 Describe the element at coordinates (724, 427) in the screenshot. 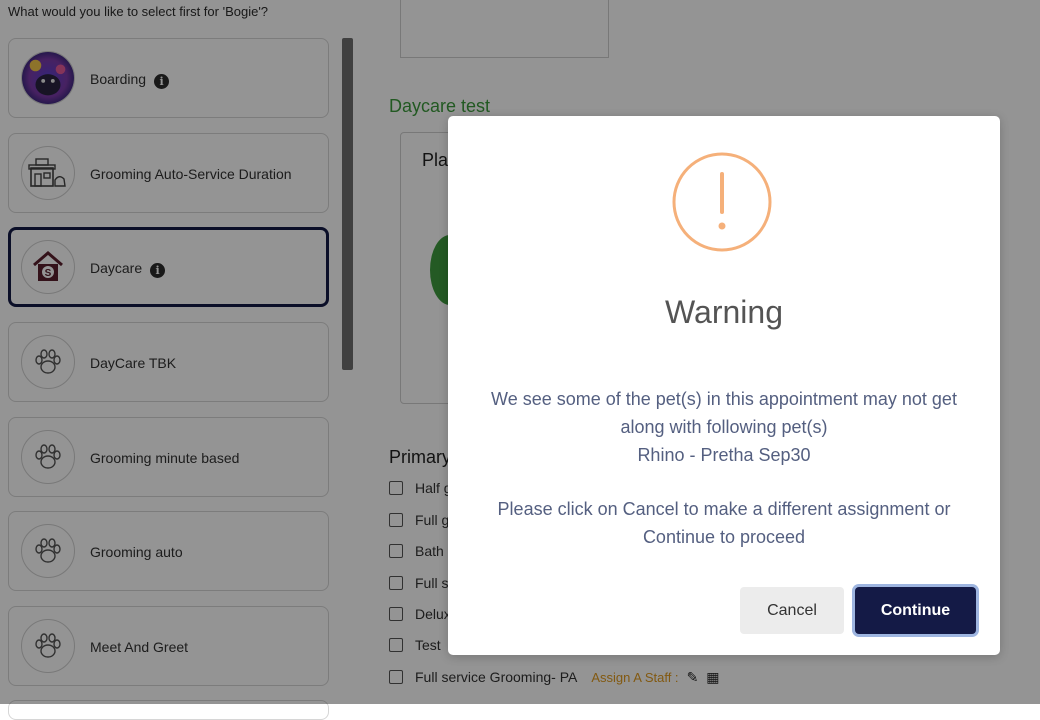

I see `dialog-message-line: along with following pet(s)` at that location.